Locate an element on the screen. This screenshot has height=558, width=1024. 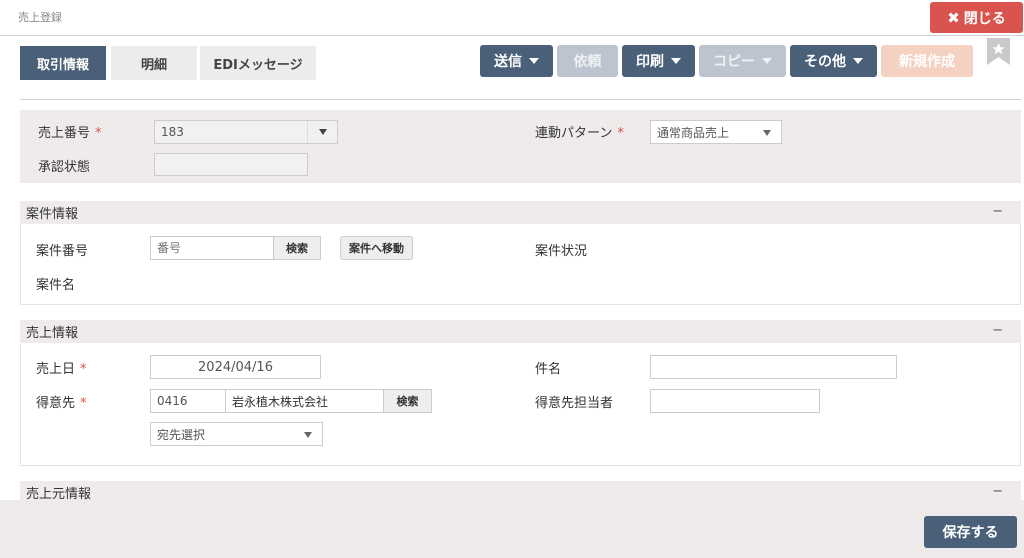
customer-code-input: 0416 is located at coordinates (188, 401).